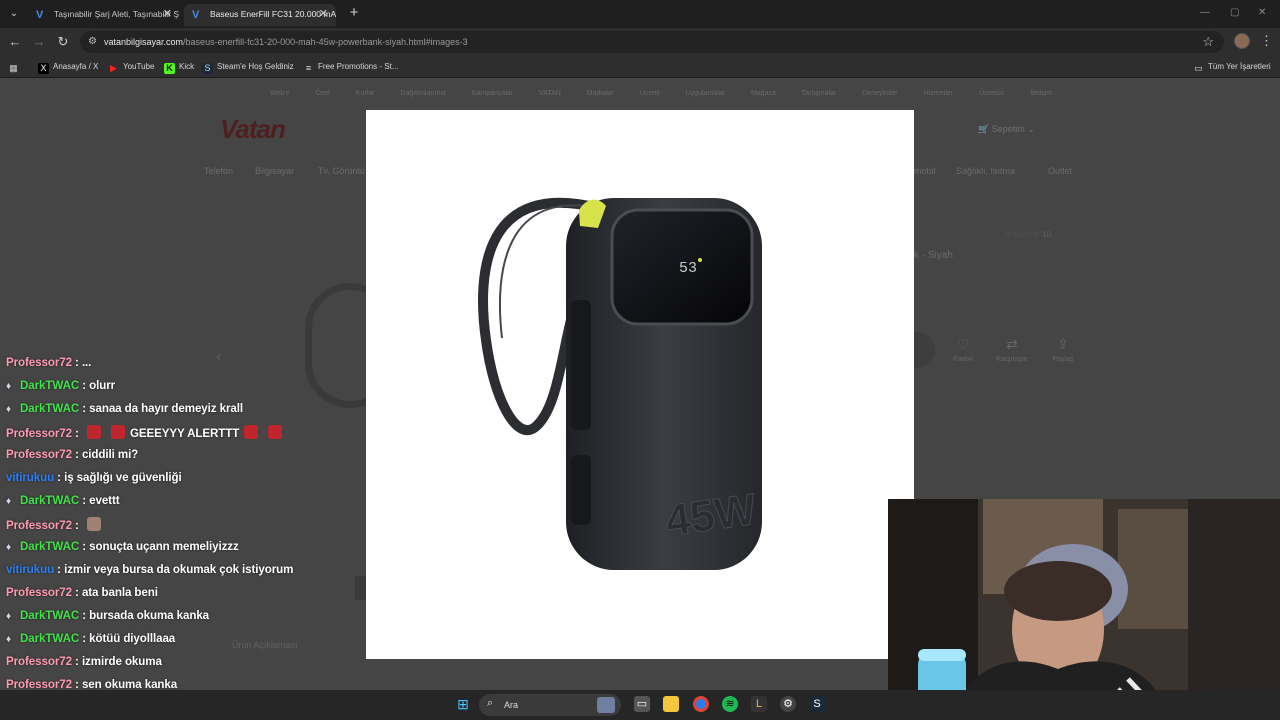 This screenshot has width=1280, height=720. What do you see at coordinates (1060, 171) in the screenshot?
I see `category-outlet: Outlet` at bounding box center [1060, 171].